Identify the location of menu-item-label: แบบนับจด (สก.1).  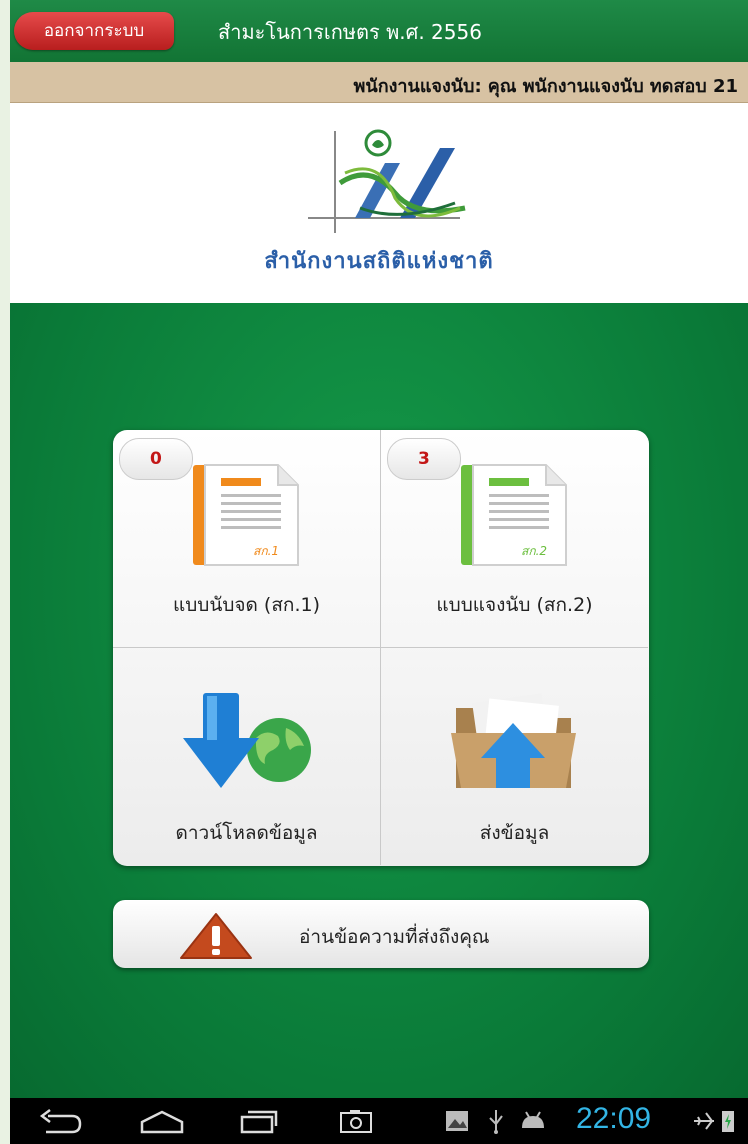
(246, 605).